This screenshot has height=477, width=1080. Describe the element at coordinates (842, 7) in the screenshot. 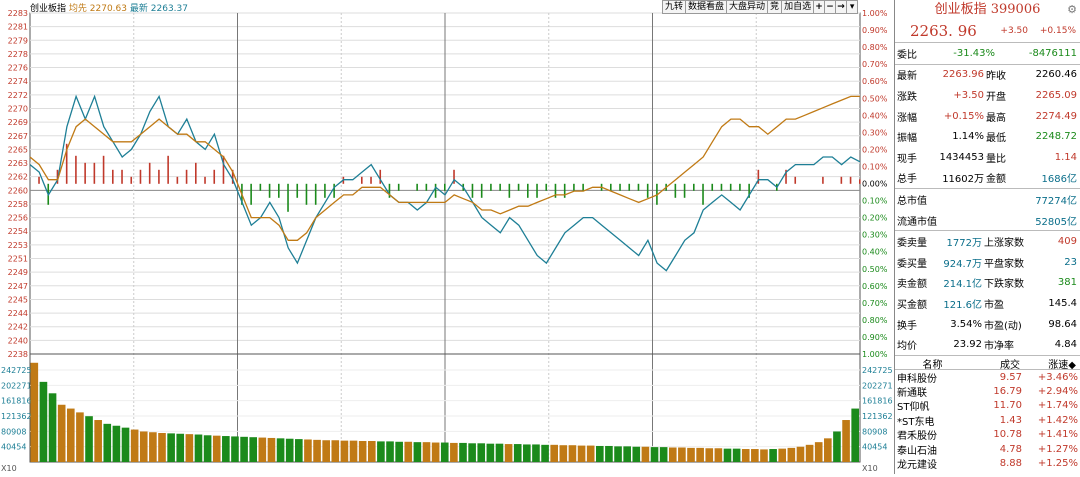

I see `arrow-right-icon: →` at that location.